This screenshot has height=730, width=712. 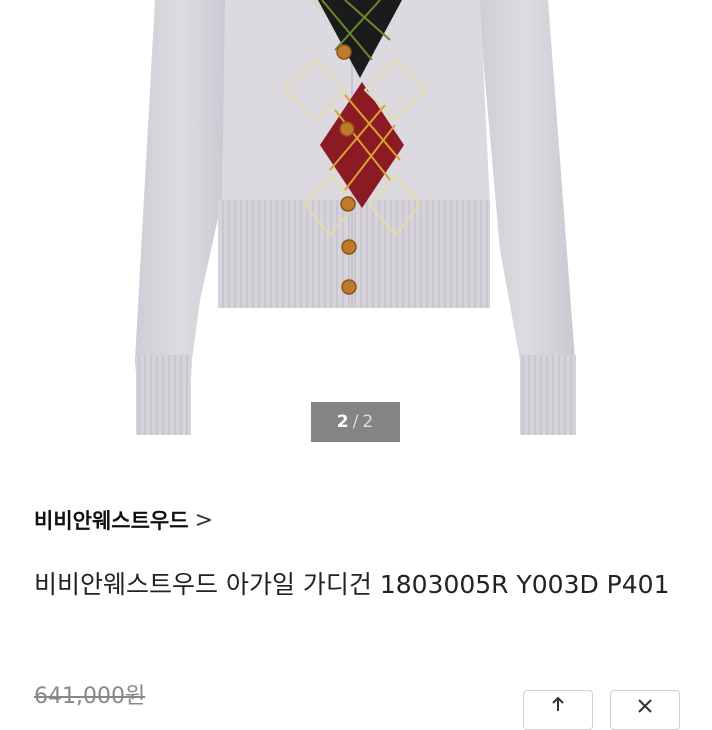 What do you see at coordinates (558, 703) in the screenshot?
I see `share-icon` at bounding box center [558, 703].